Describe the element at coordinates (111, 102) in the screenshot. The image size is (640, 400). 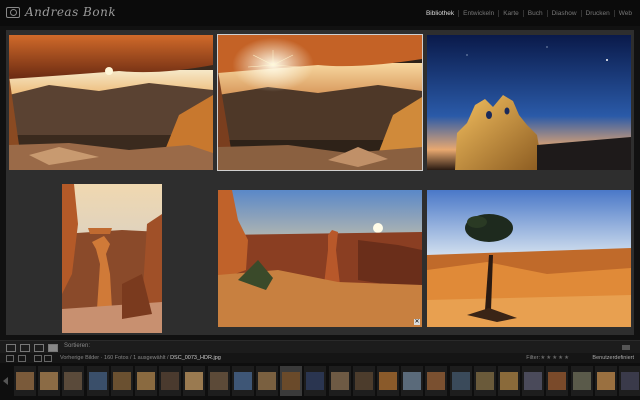
I see `photo-mesa-arch-sunrise` at that location.